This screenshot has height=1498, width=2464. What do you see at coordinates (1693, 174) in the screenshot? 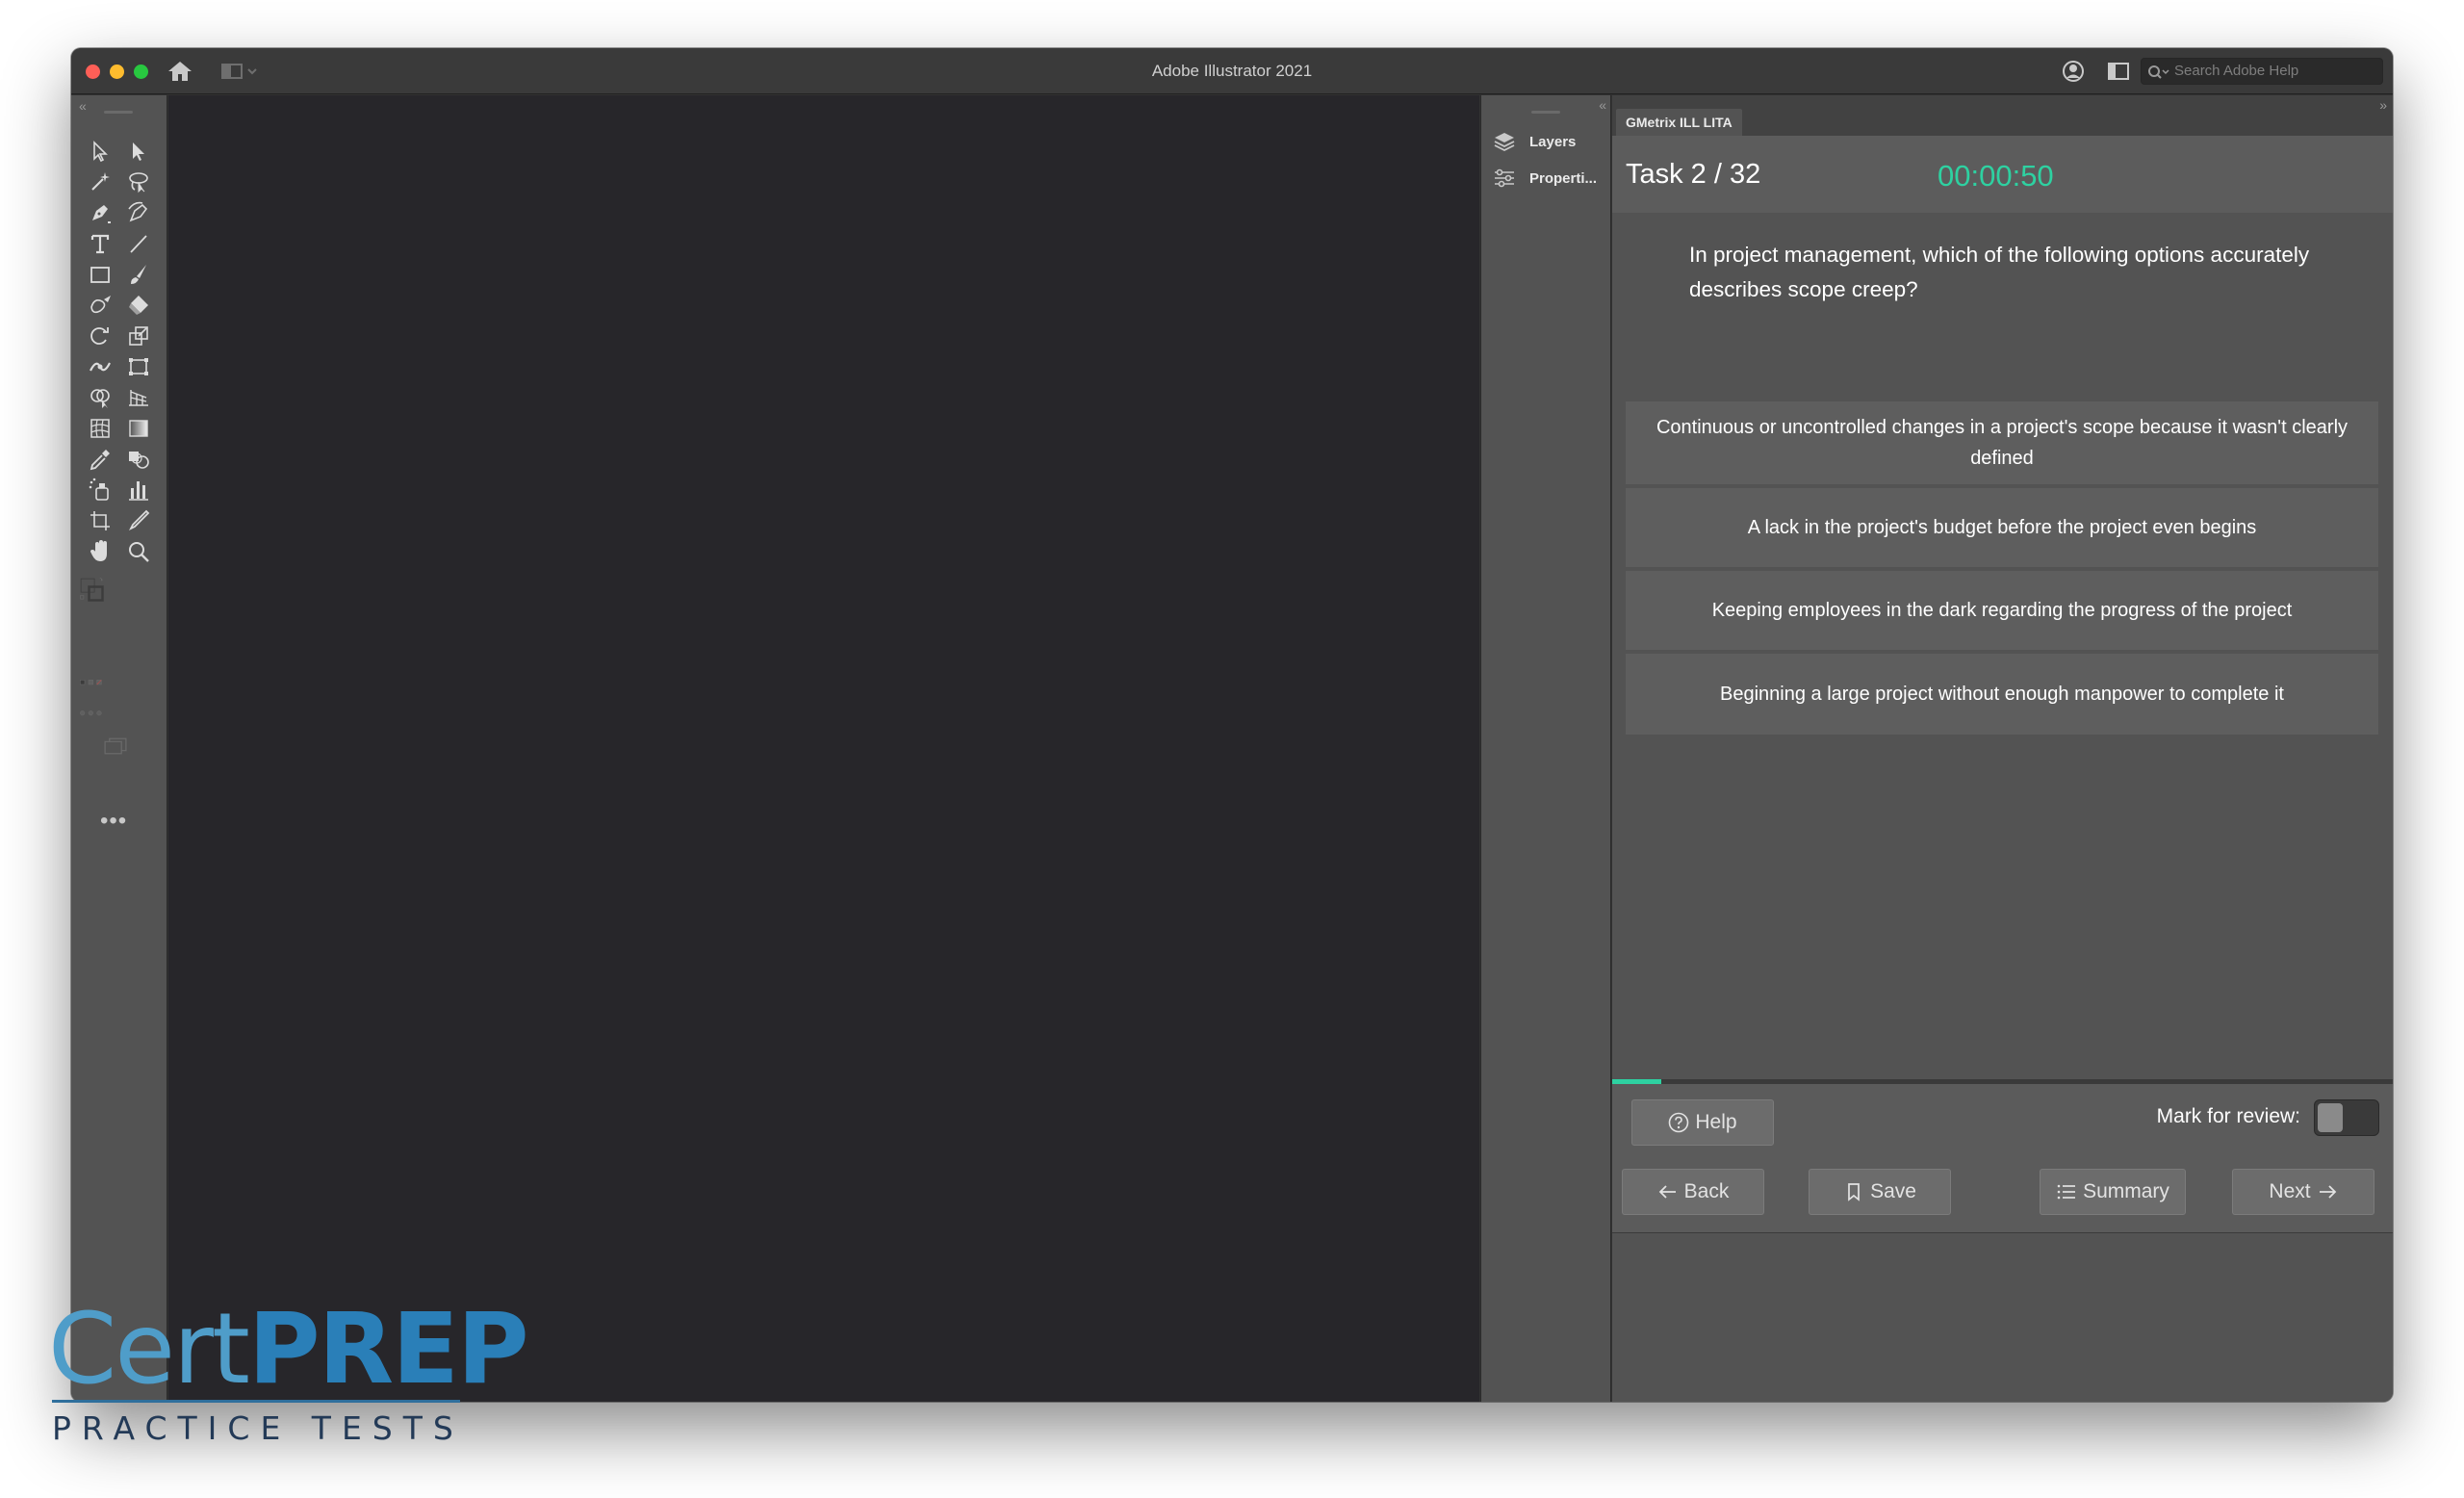
I see `task-counter: Task 2 / 32` at bounding box center [1693, 174].